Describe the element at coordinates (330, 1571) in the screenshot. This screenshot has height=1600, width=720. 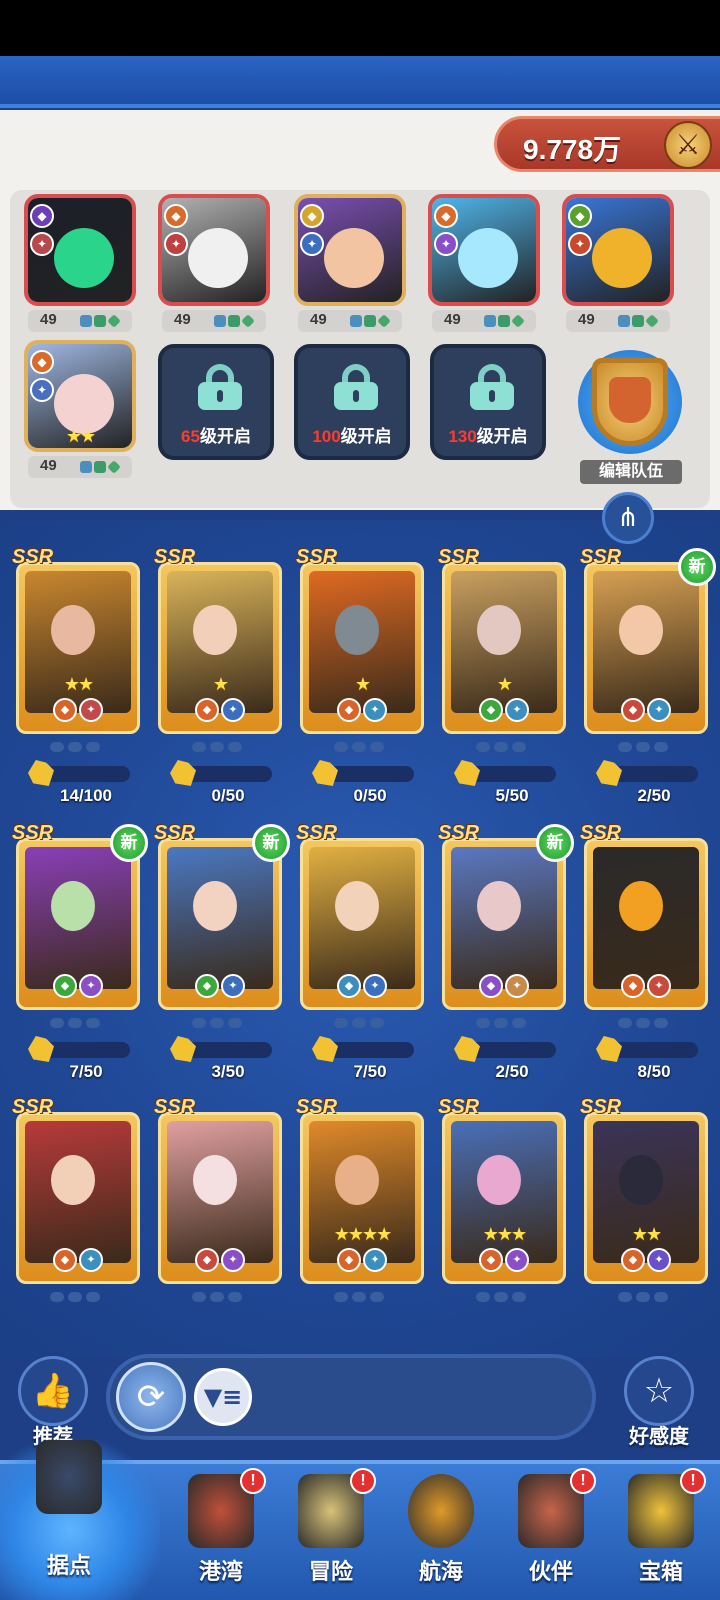
I see `nav-label: 冒险` at that location.